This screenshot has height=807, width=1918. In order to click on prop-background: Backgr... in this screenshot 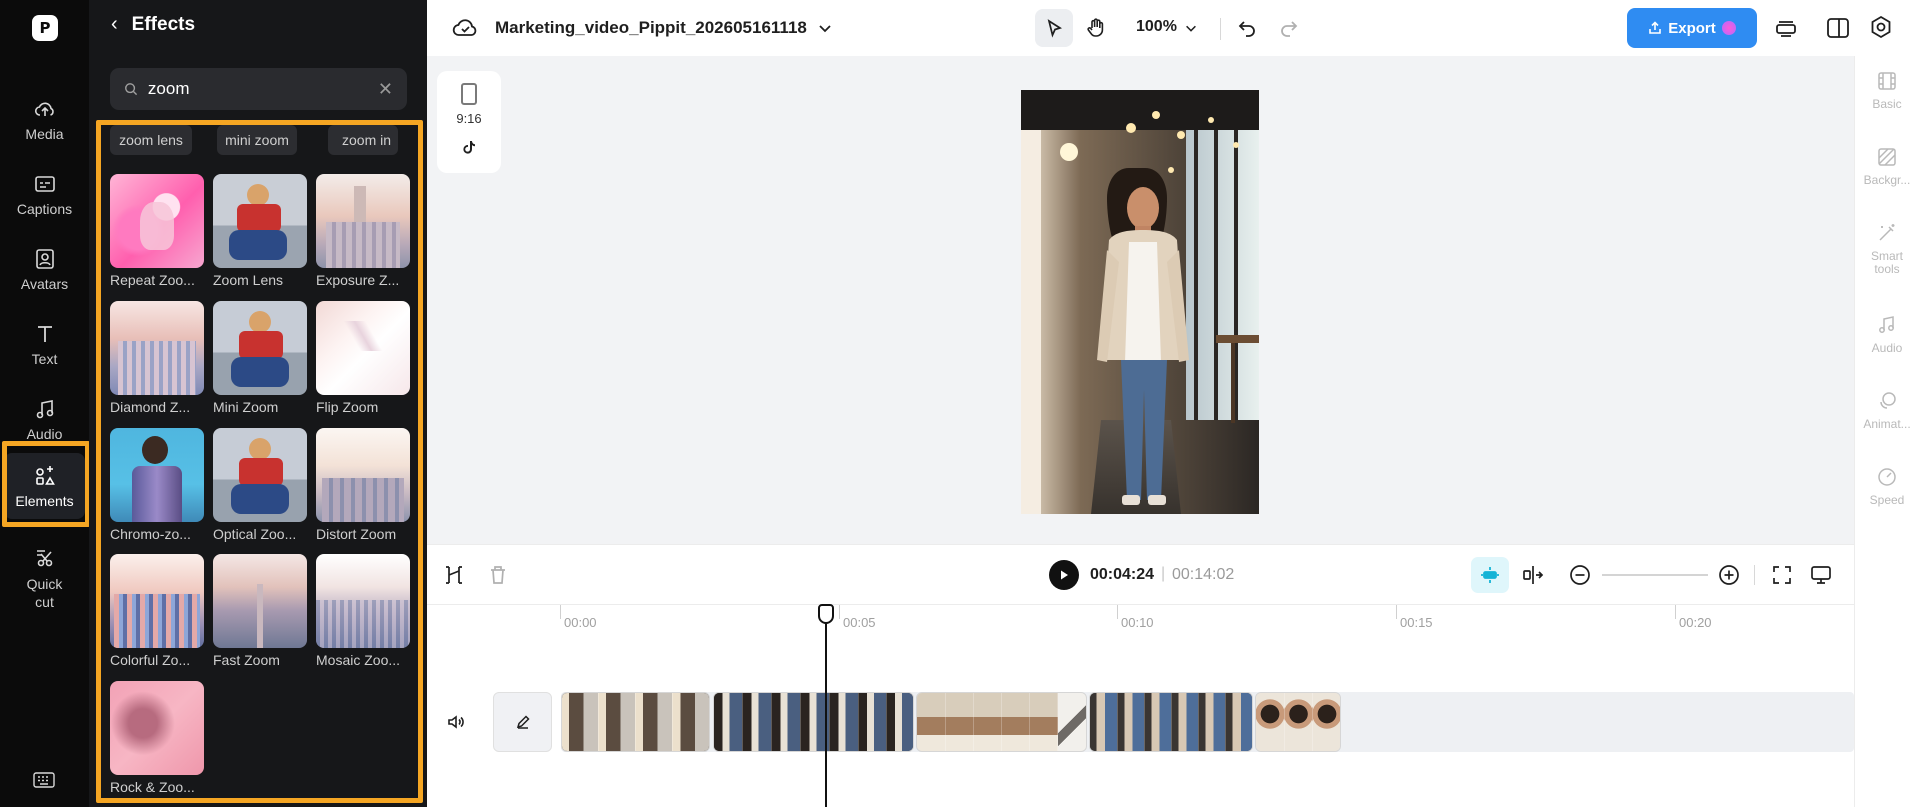, I will do `click(1886, 166)`.